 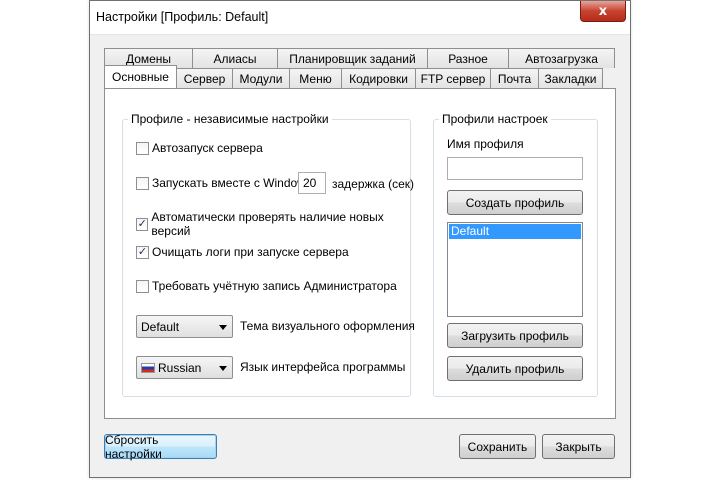 I want to click on language-select: Russian, so click(x=184, y=367).